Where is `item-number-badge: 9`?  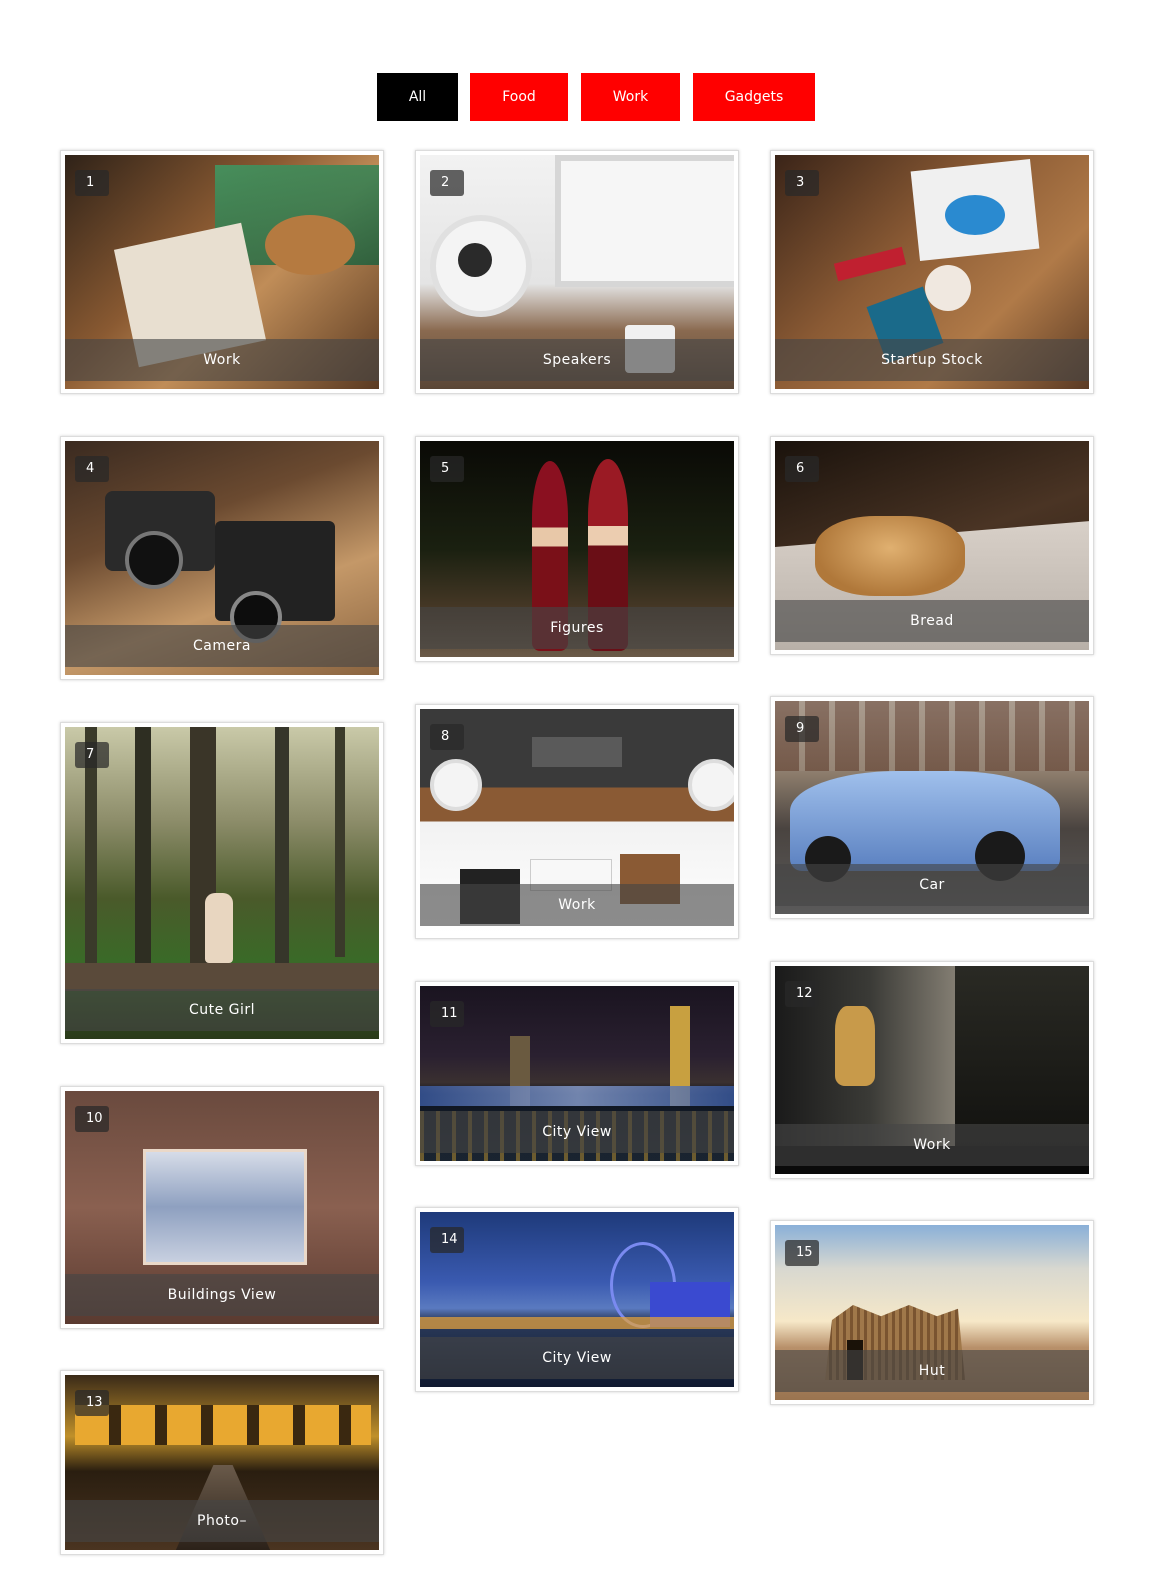 item-number-badge: 9 is located at coordinates (802, 729).